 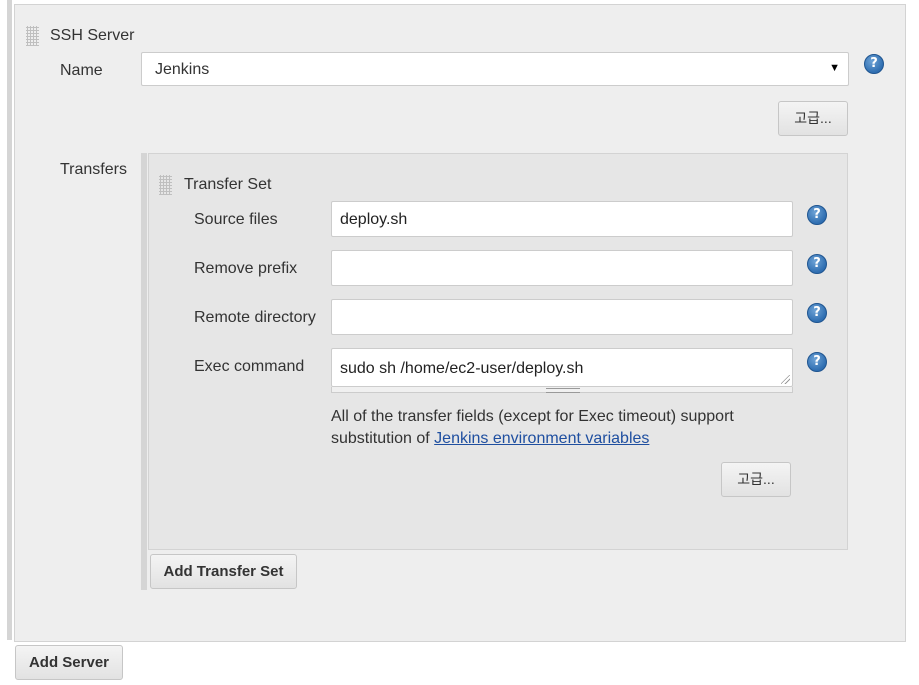 I want to click on grip-lines-icon, so click(x=563, y=390).